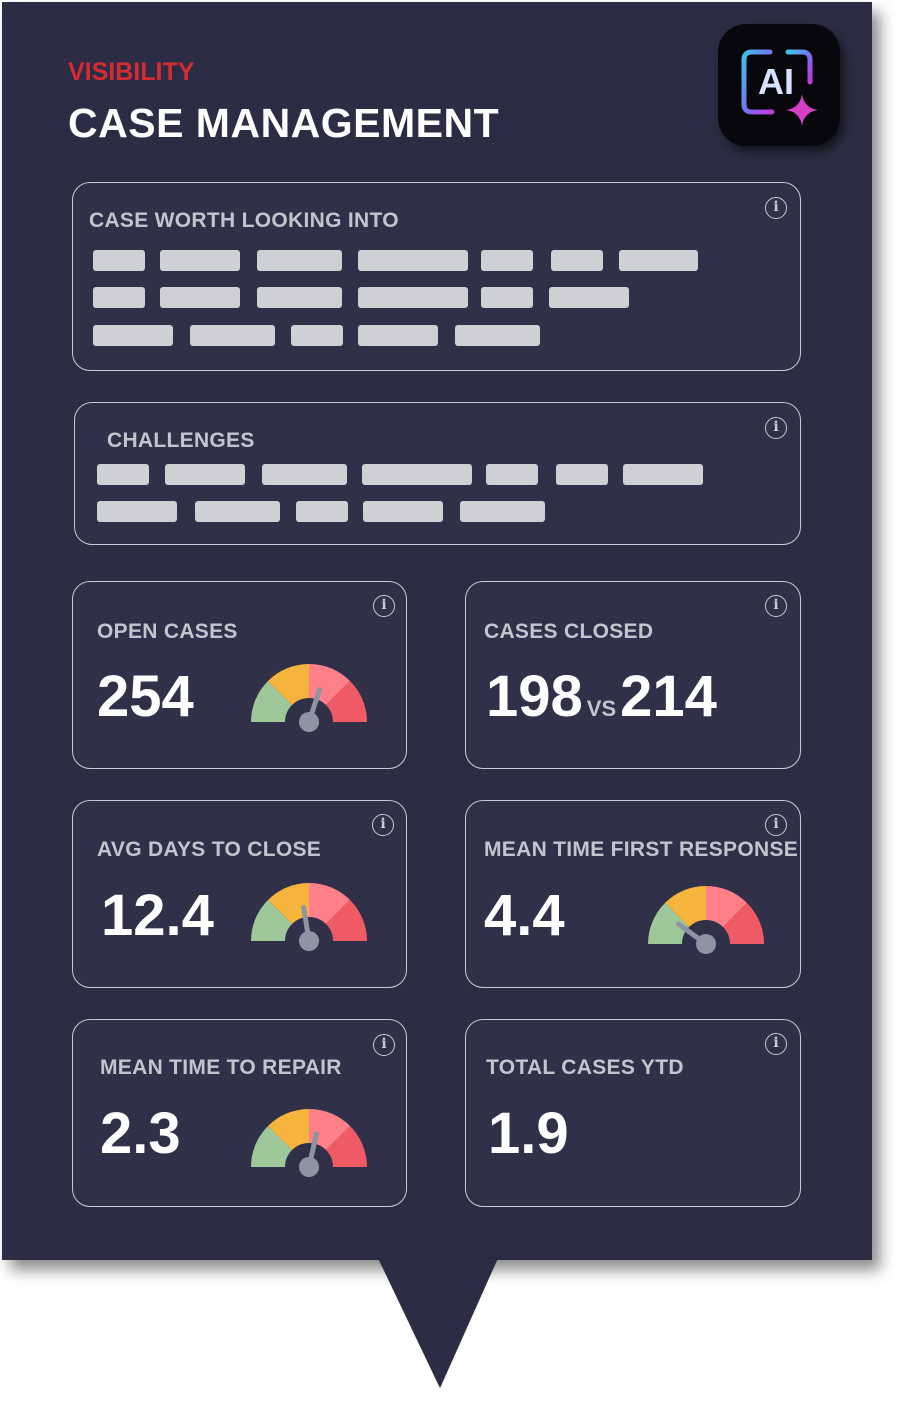 The width and height of the screenshot is (900, 1406). I want to click on open-cases-gauge, so click(309, 698).